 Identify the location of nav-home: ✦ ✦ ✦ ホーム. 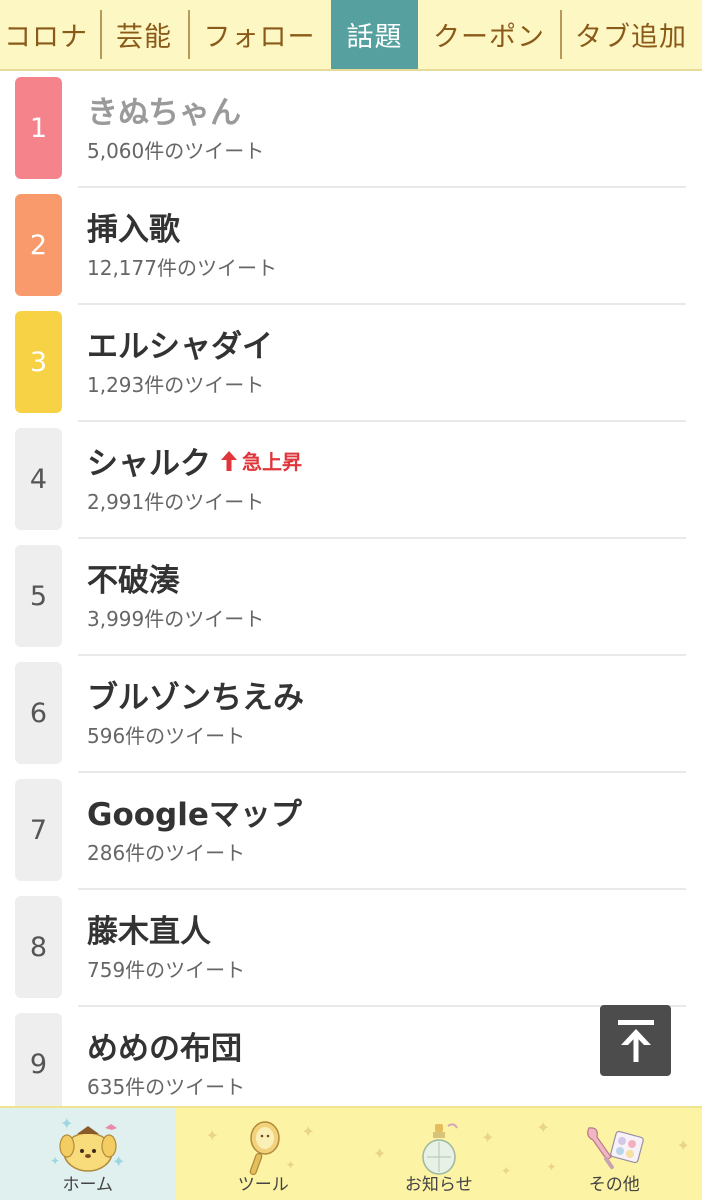
(88, 1154).